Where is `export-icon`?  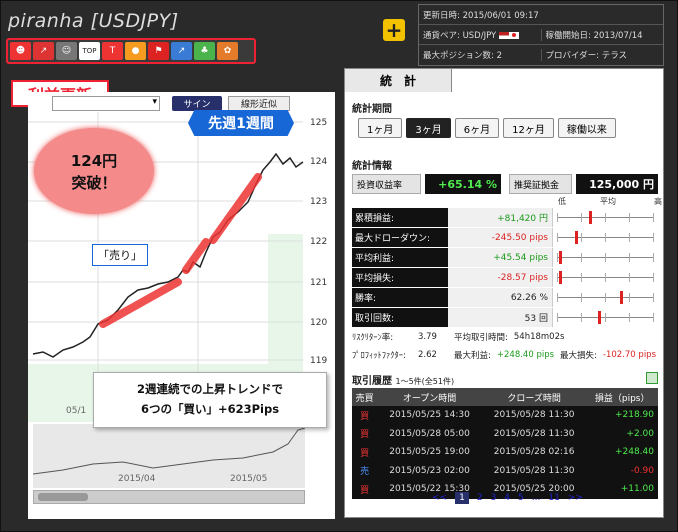 export-icon is located at coordinates (652, 378).